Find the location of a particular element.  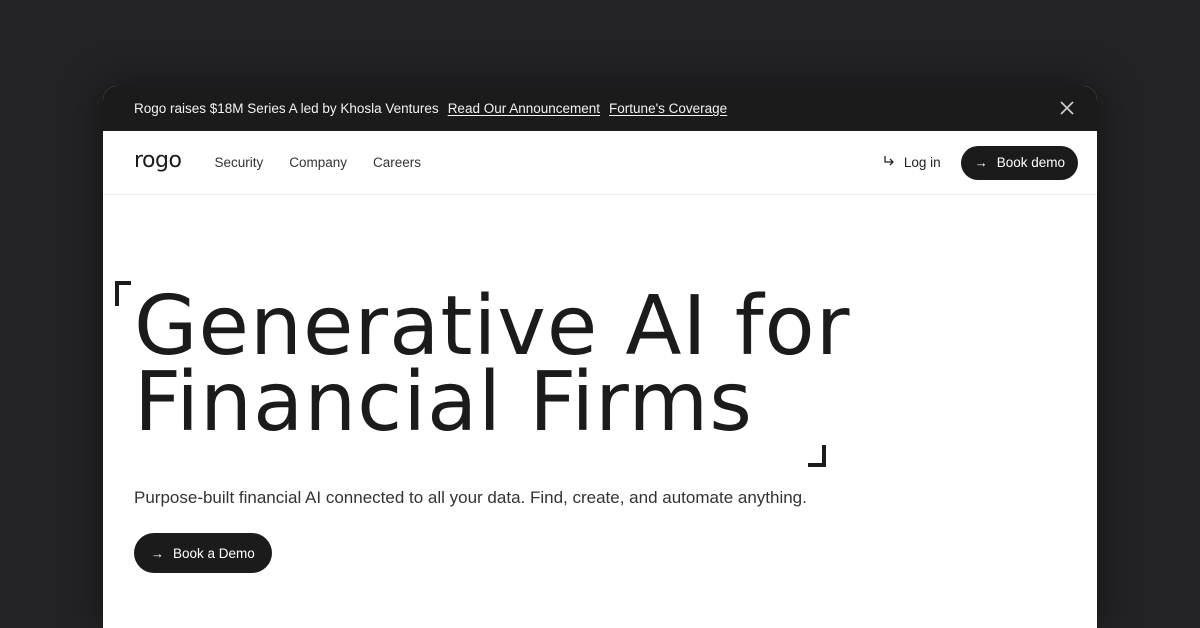

headline-line-1: Generative AI for is located at coordinates (492, 326).